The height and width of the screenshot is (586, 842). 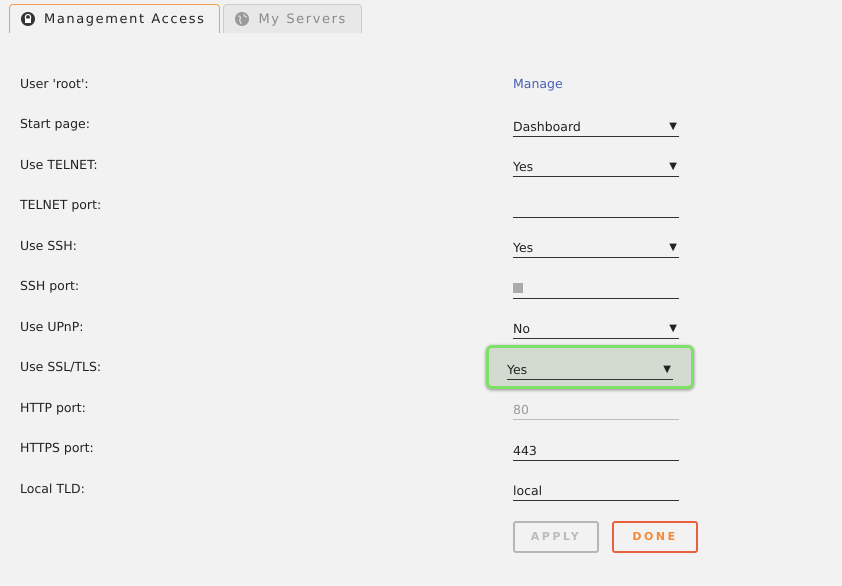 I want to click on field-label: Start page:, so click(x=55, y=124).